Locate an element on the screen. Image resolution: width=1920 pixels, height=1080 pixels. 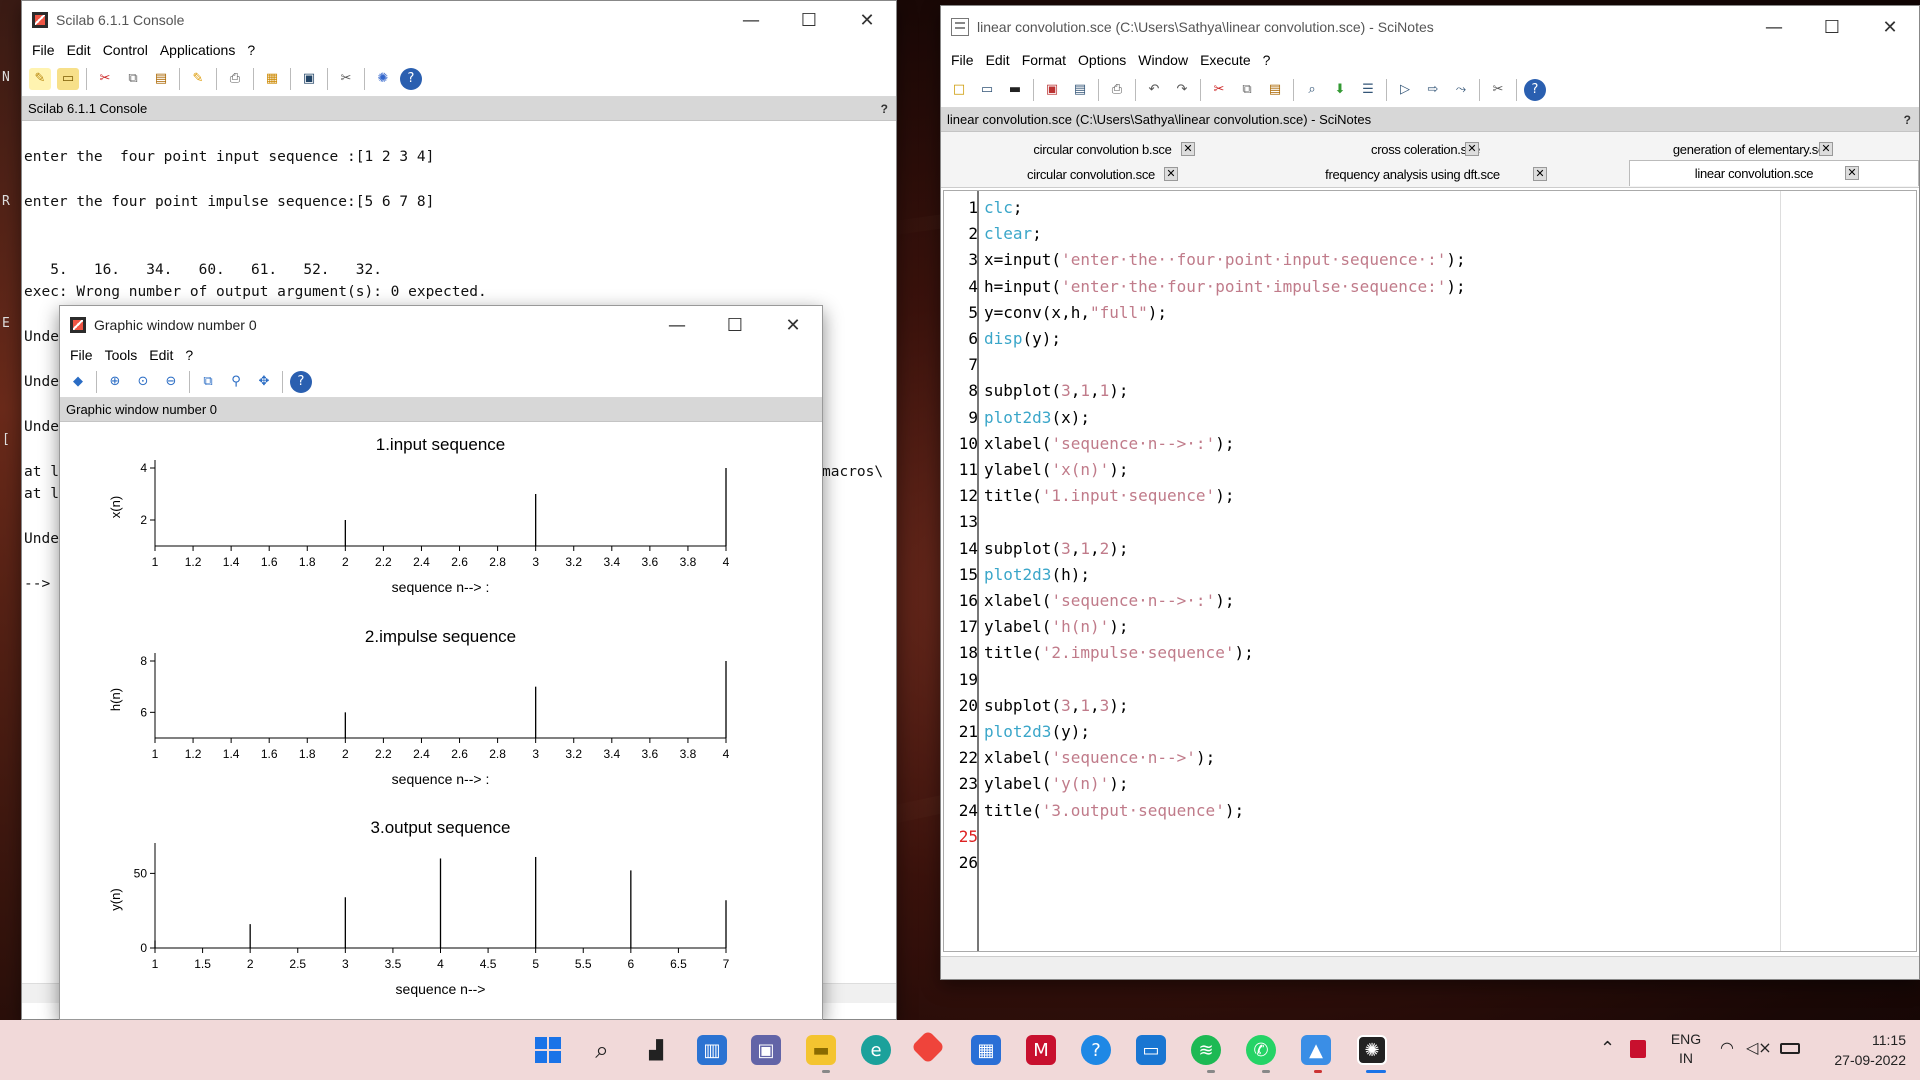
undo-icon: ↶ is located at coordinates (1154, 90).